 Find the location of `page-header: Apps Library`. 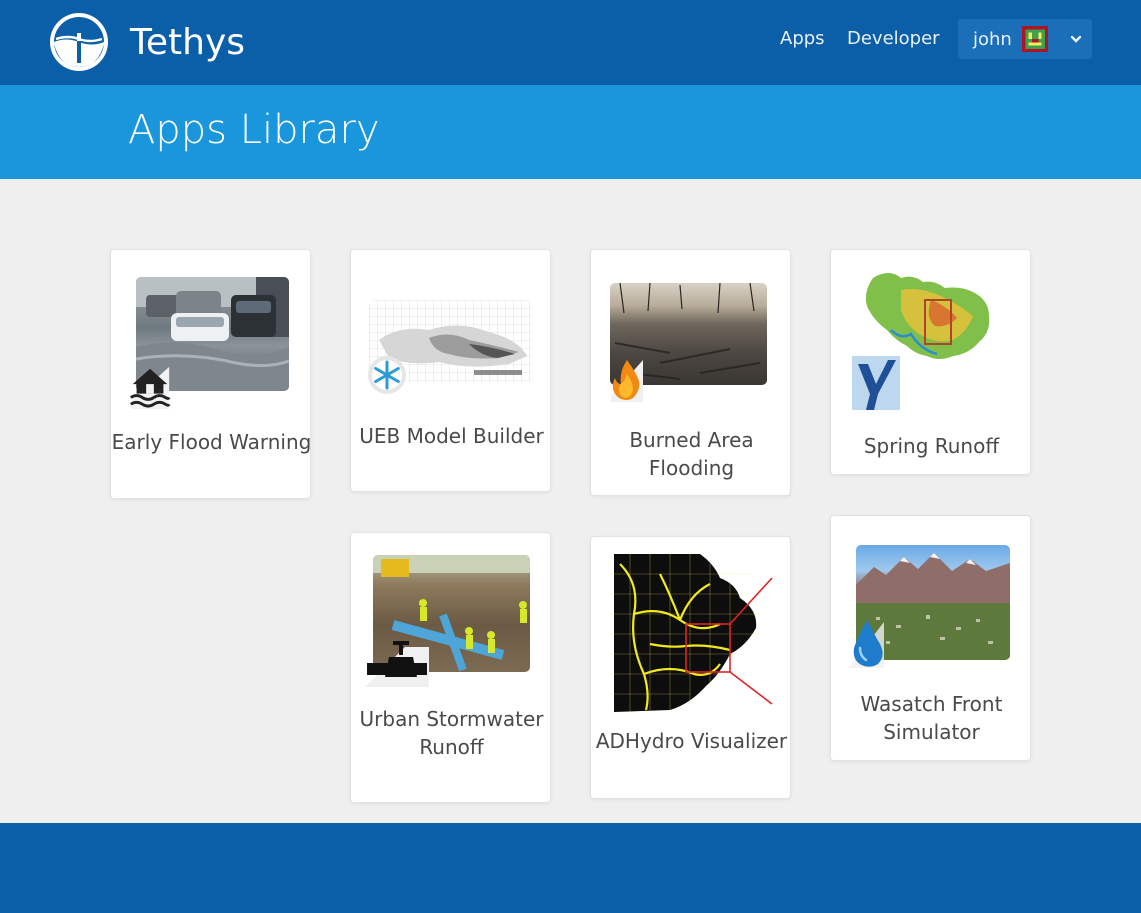

page-header: Apps Library is located at coordinates (570, 132).